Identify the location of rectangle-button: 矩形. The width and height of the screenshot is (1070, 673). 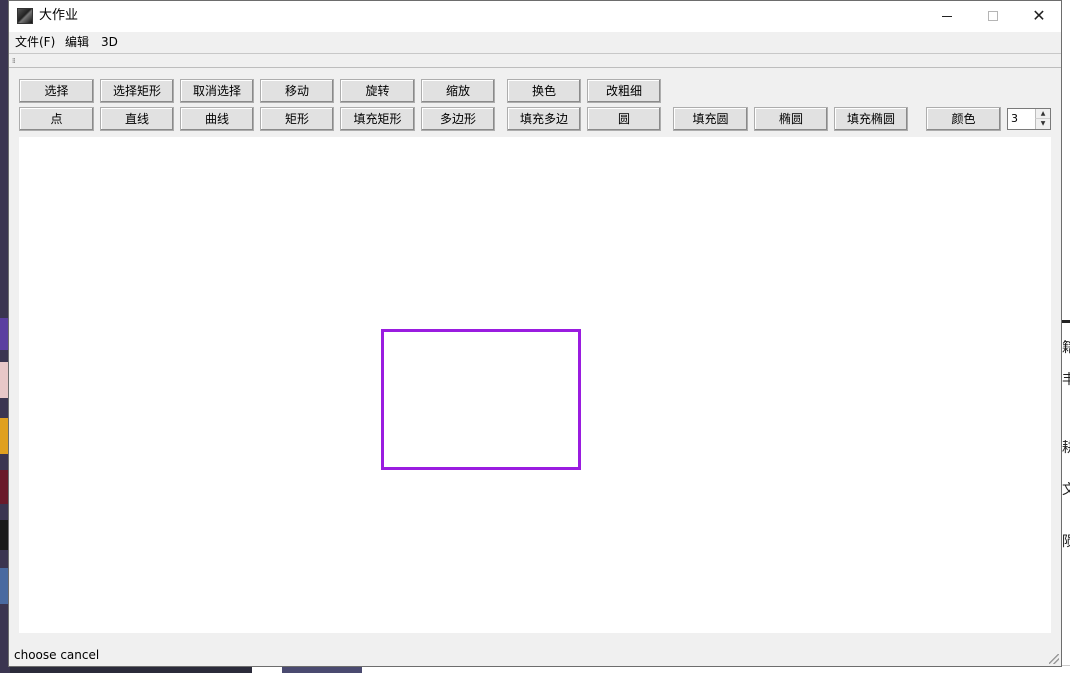
(297, 119).